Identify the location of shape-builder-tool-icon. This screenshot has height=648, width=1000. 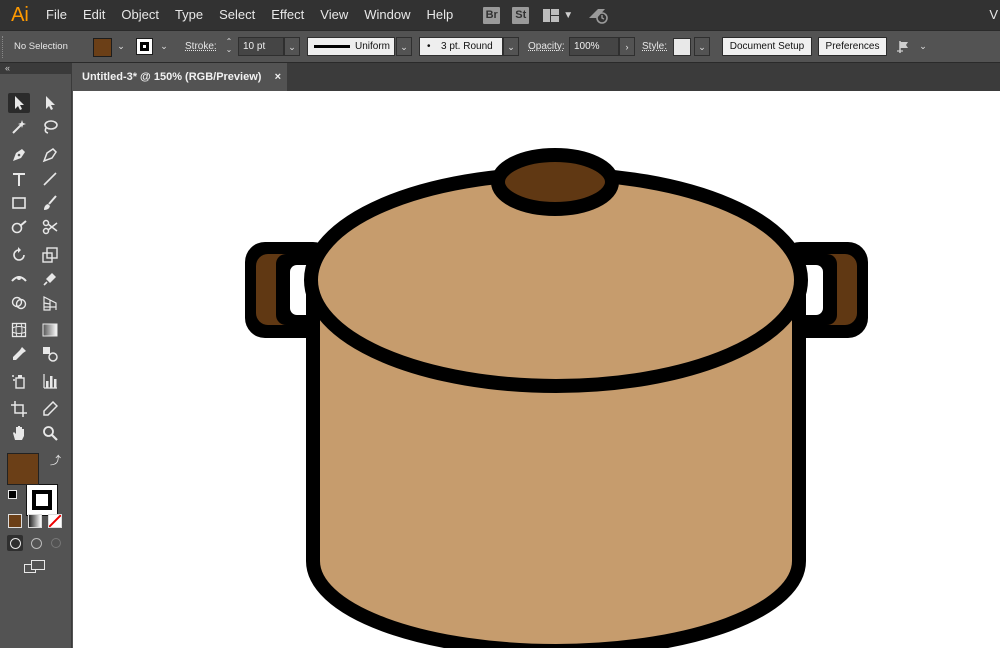
(19, 303).